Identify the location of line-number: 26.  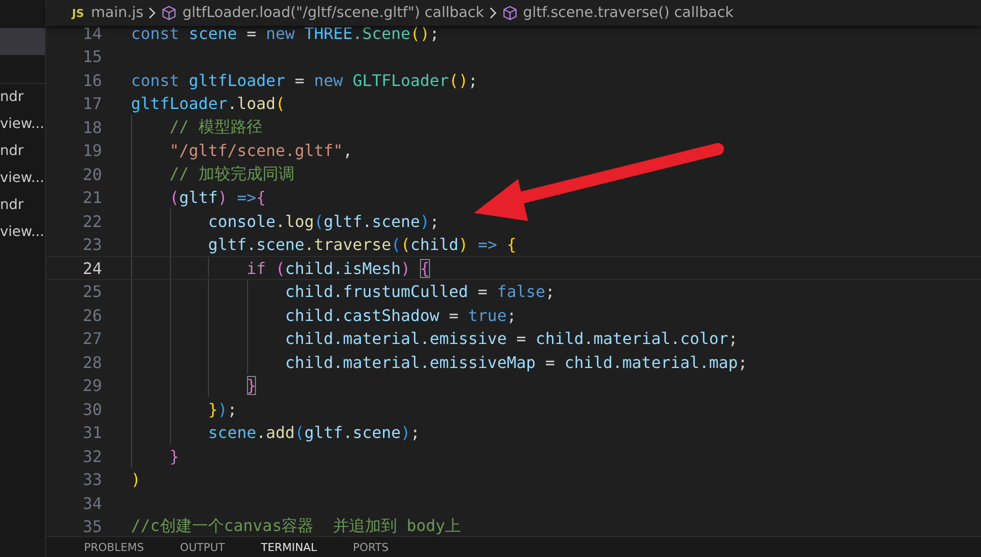
(92, 315).